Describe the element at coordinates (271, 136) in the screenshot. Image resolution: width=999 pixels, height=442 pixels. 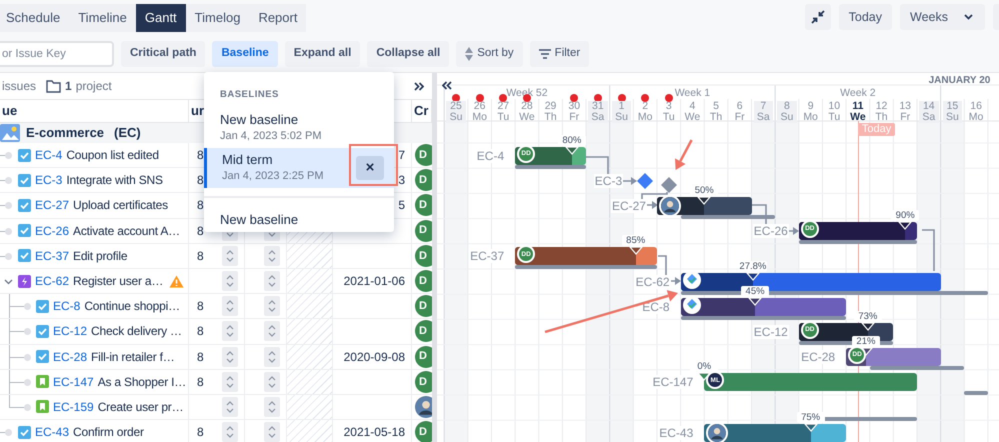
I see `baseline-date: Jan 4, 2023 5:02 PM` at that location.